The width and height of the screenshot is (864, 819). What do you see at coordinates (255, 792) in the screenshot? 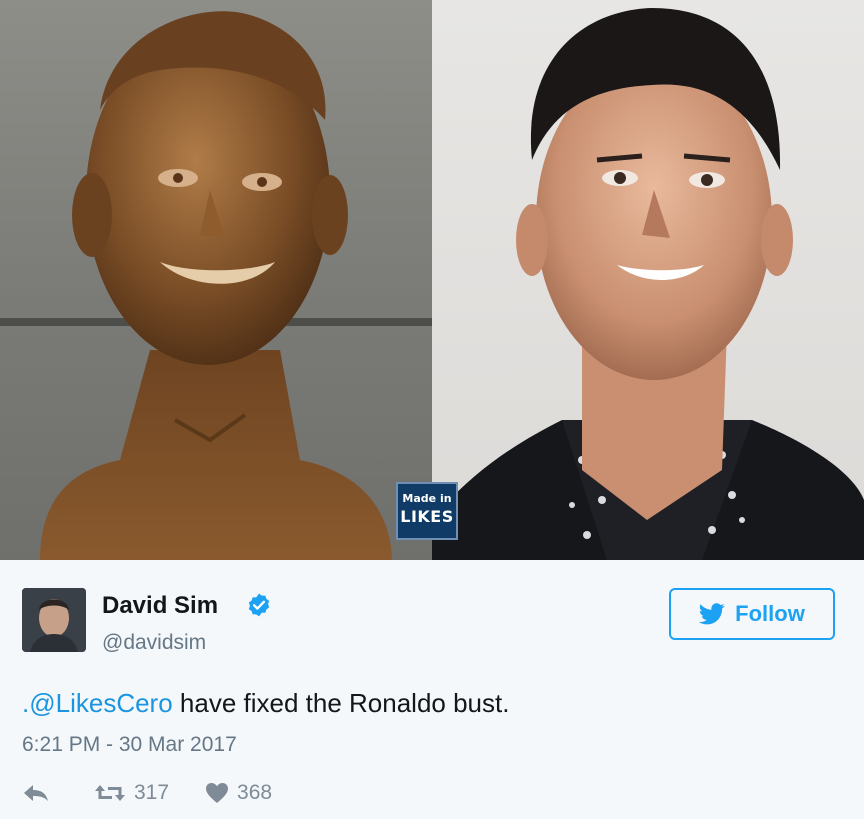
I see `like-count: 368` at bounding box center [255, 792].